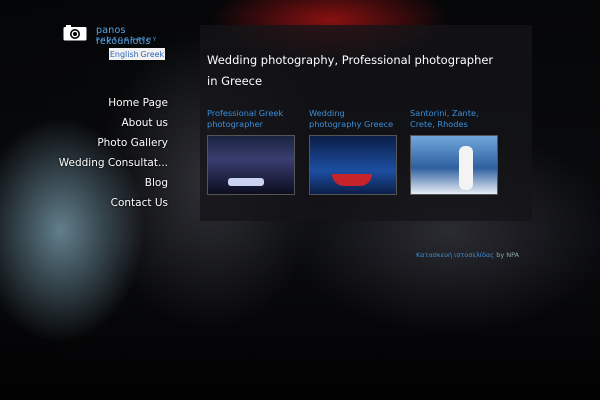 The width and height of the screenshot is (600, 400). What do you see at coordinates (113, 183) in the screenshot?
I see `nav-blog: Blog` at bounding box center [113, 183].